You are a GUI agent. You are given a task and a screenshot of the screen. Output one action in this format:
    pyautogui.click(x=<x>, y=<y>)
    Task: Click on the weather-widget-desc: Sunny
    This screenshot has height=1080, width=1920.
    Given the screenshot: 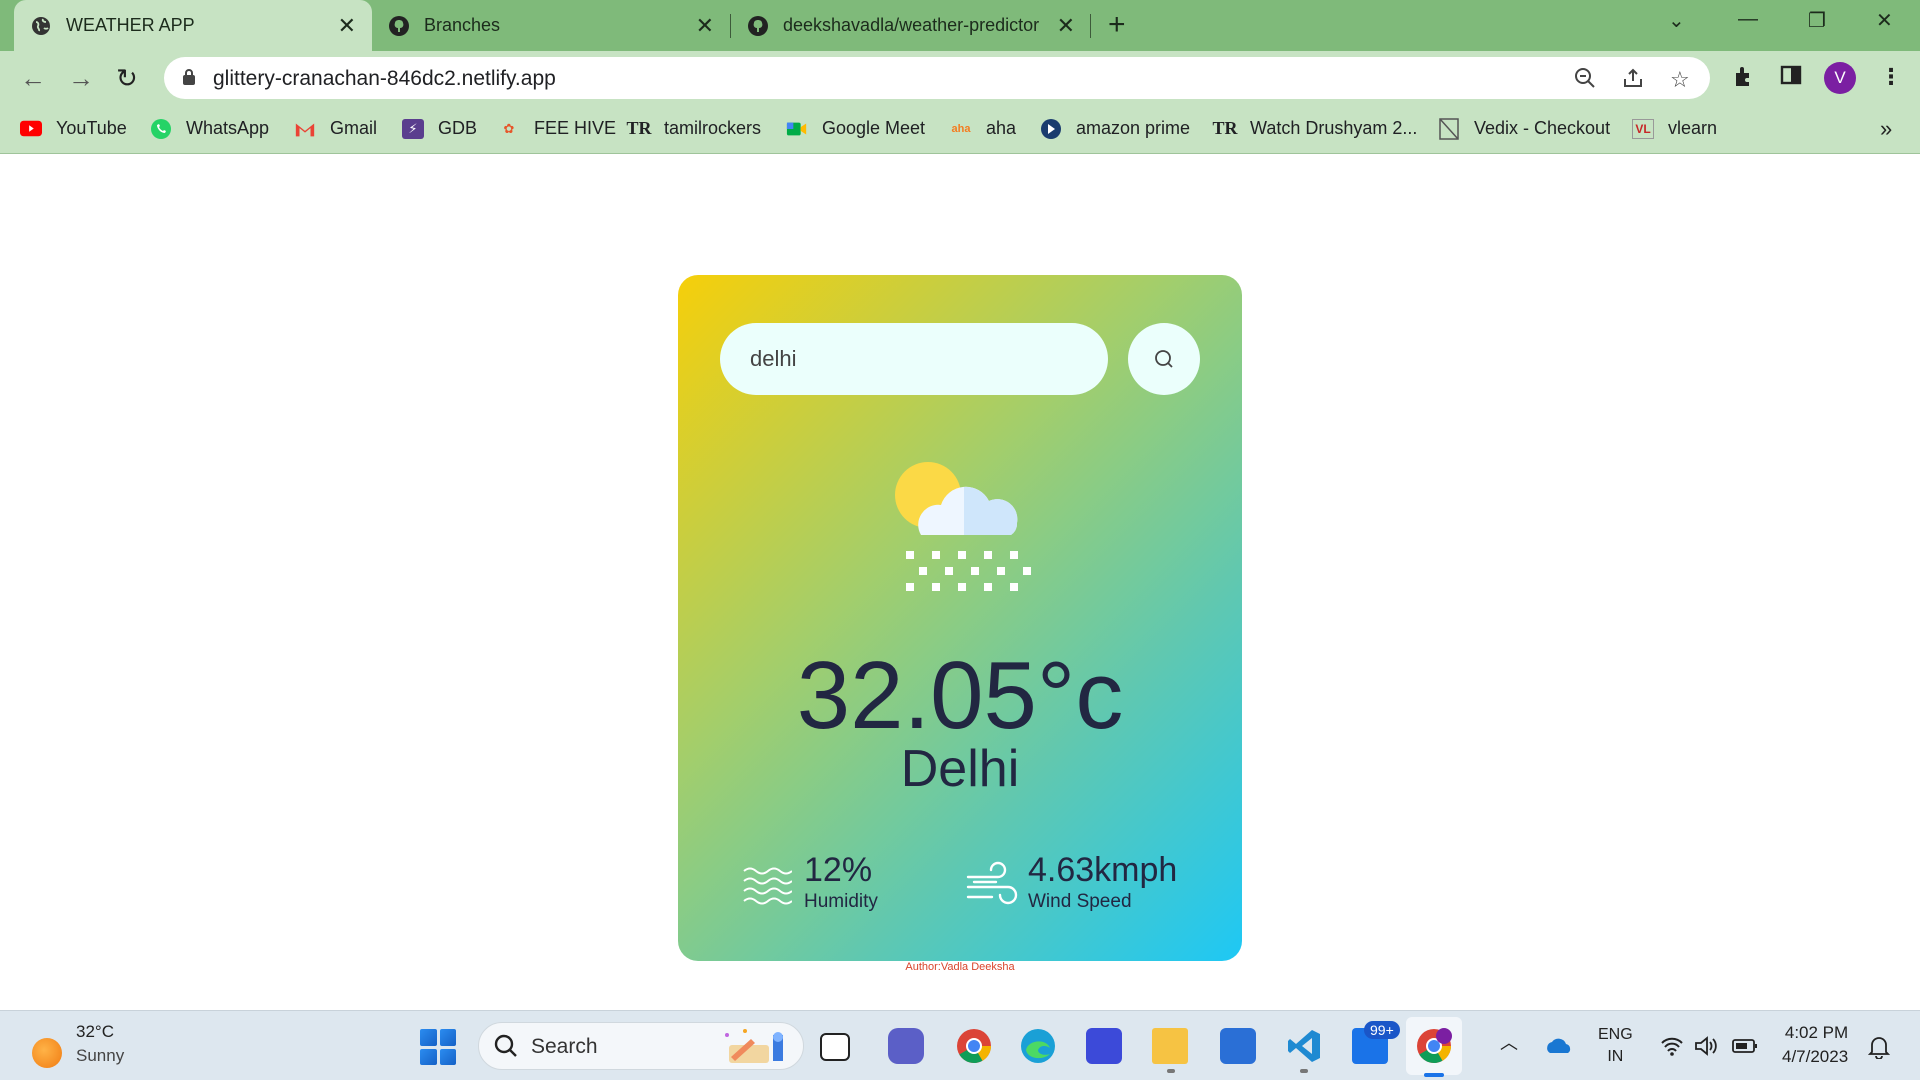 What is the action you would take?
    pyautogui.click(x=100, y=1056)
    